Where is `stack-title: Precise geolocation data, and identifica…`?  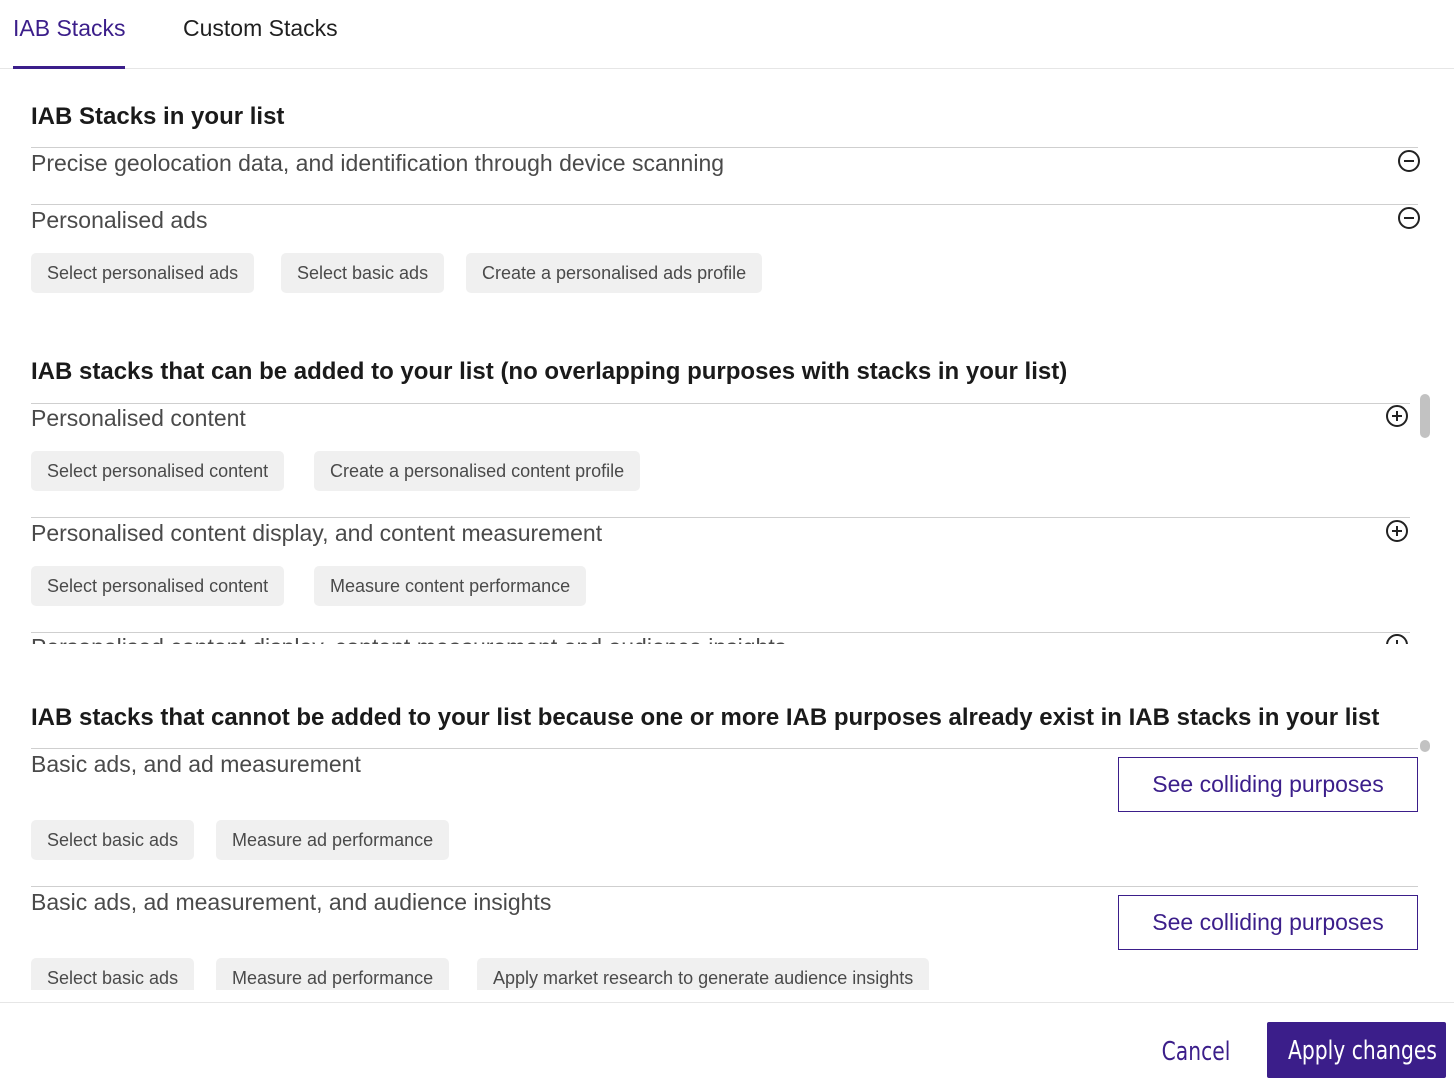 stack-title: Precise geolocation data, and identifica… is located at coordinates (378, 163).